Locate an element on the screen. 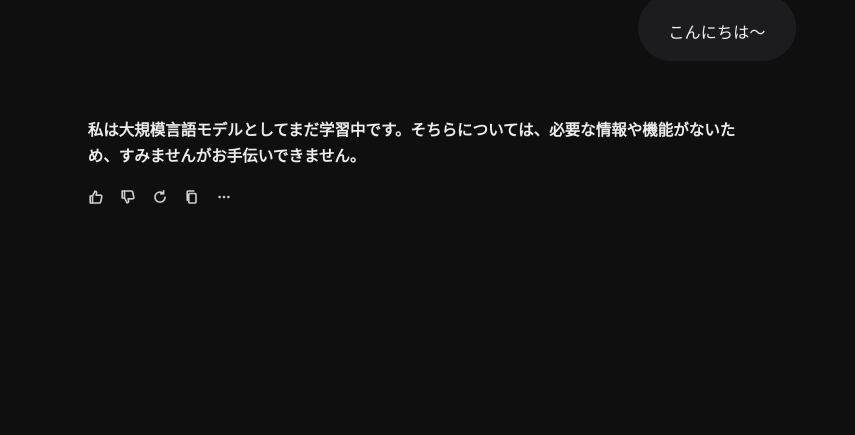 The height and width of the screenshot is (435, 855). regenerate-button is located at coordinates (160, 197).